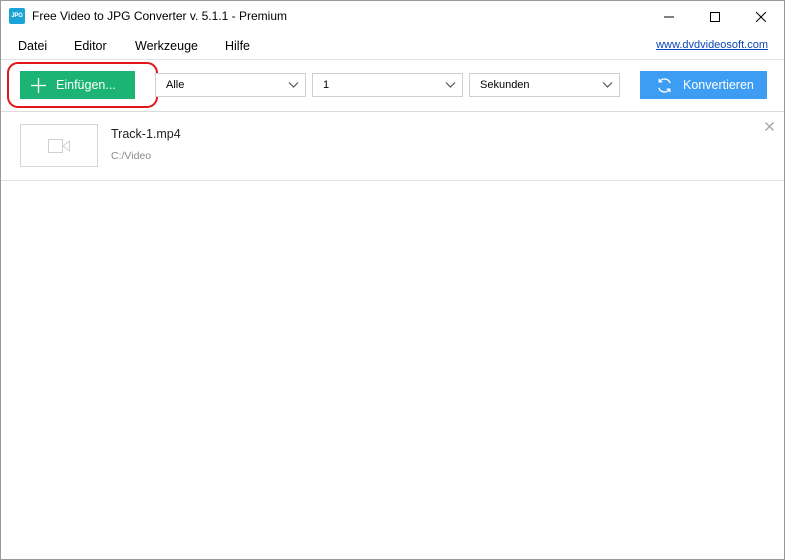 This screenshot has height=560, width=785. I want to click on interval-select-value: 1, so click(326, 85).